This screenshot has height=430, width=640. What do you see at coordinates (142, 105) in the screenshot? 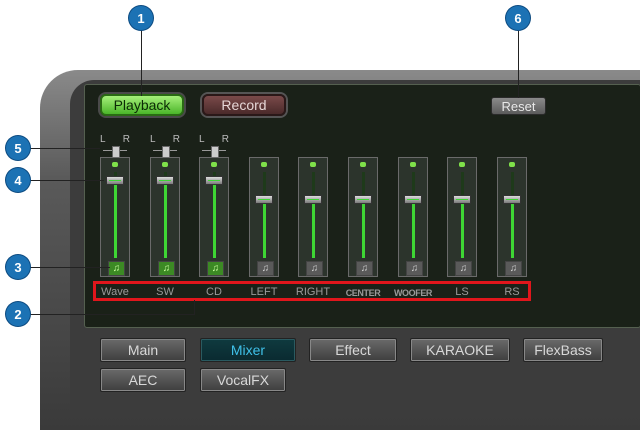
I see `playback-button: Playback` at bounding box center [142, 105].